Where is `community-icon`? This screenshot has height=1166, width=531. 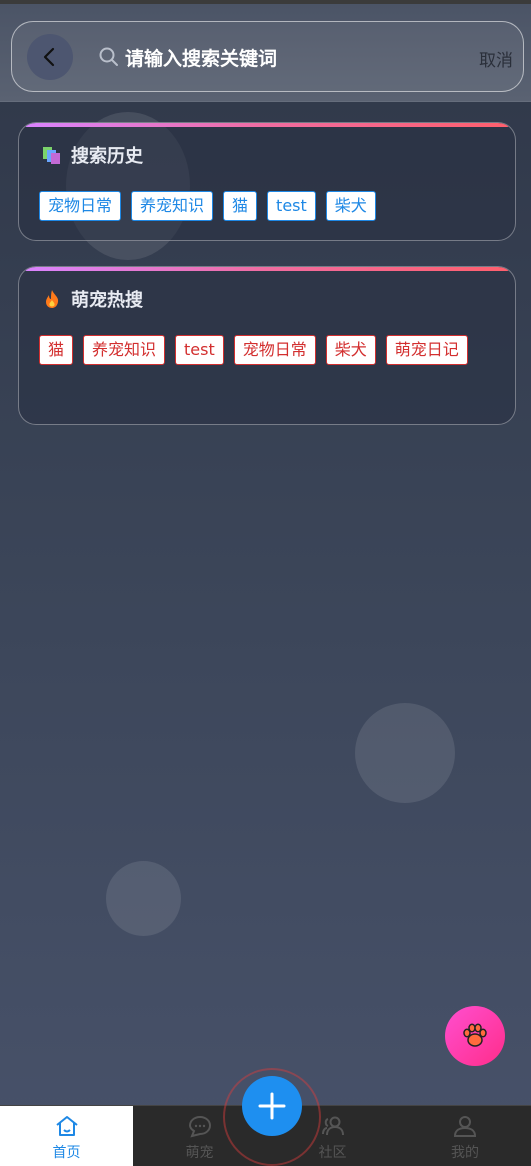
community-icon is located at coordinates (332, 1126).